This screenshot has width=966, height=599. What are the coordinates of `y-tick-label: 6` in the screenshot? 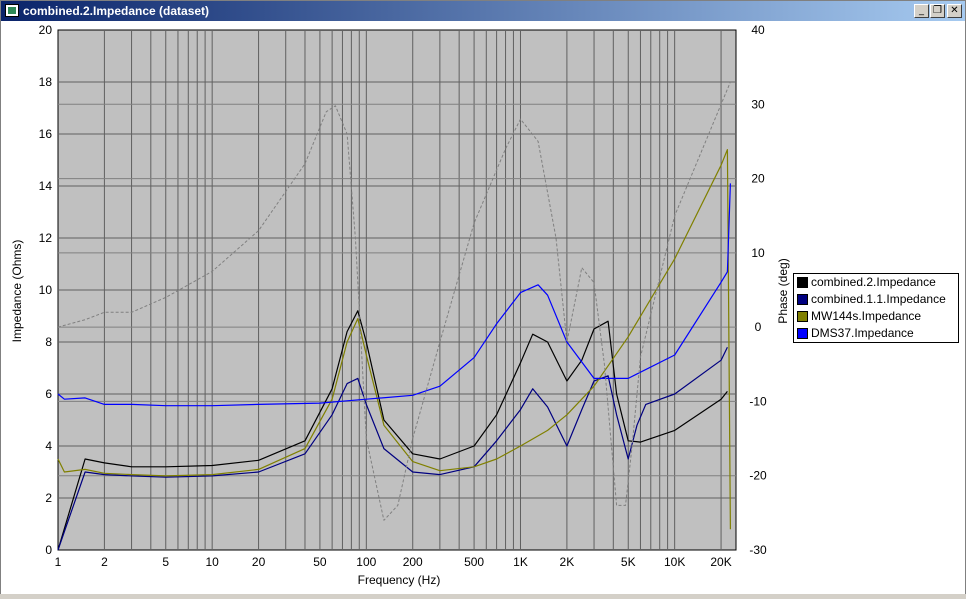 It's located at (48, 394).